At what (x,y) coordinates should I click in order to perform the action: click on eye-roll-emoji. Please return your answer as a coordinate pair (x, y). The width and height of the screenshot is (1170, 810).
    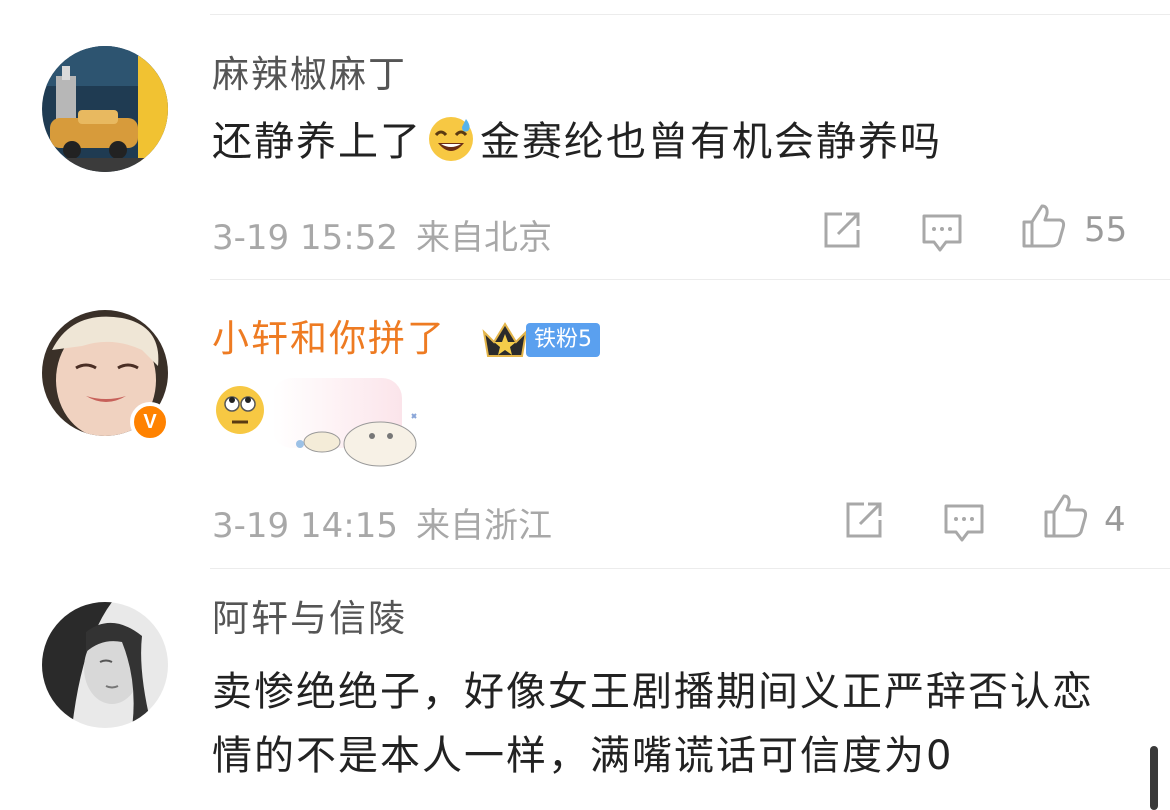
    Looking at the image, I should click on (316, 422).